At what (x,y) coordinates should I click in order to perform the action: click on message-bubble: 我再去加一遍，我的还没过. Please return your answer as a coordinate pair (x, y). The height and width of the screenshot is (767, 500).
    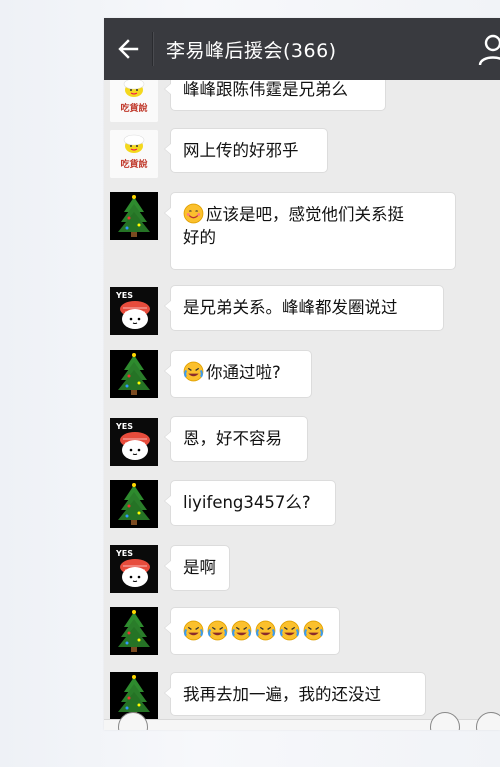
    Looking at the image, I should click on (295, 694).